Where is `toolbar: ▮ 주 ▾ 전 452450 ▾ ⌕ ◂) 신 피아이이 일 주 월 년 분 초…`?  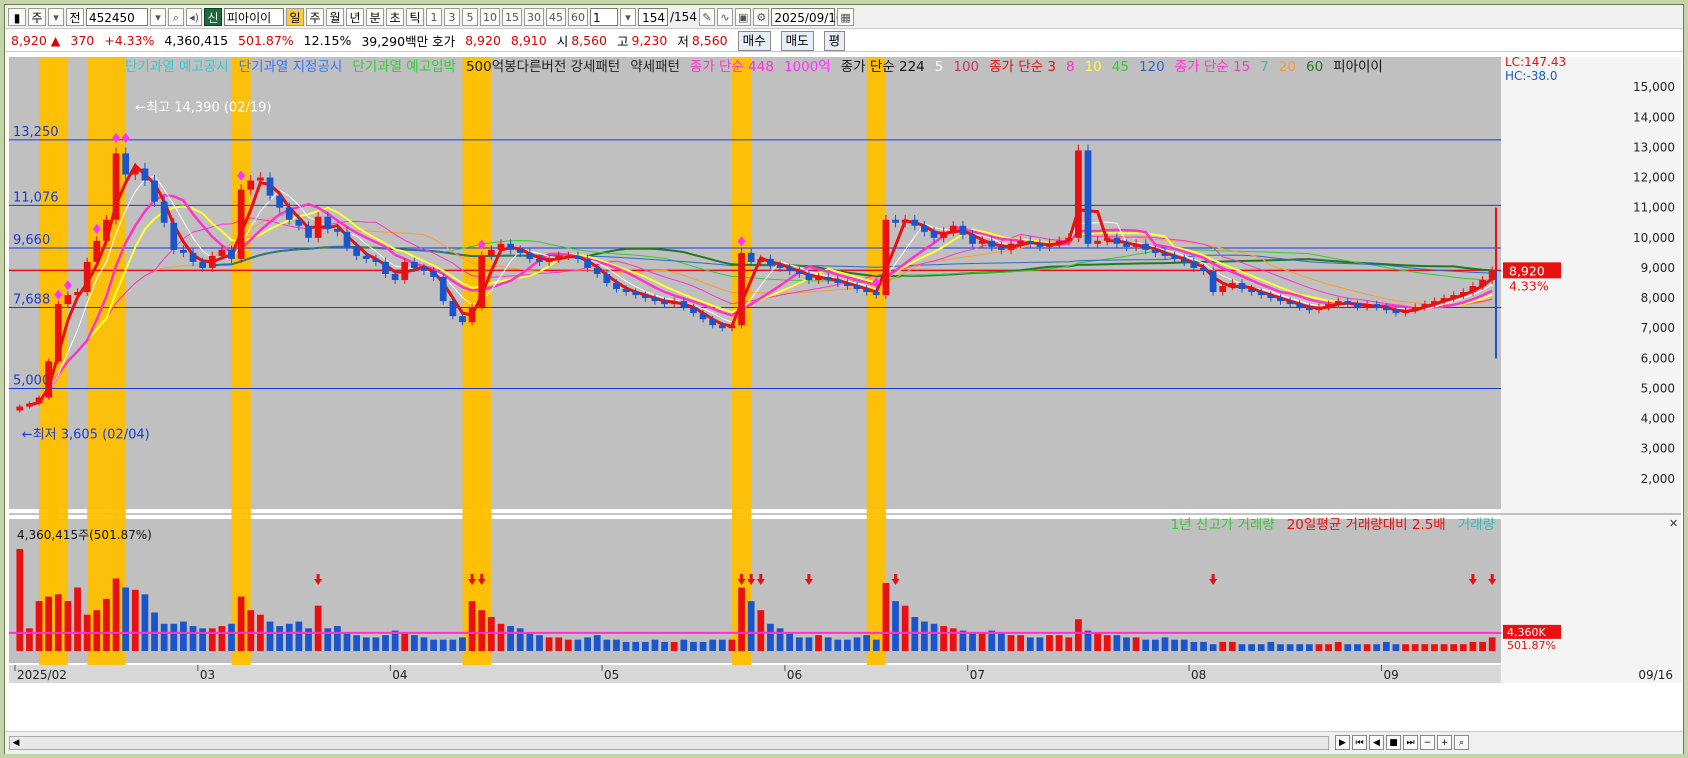 toolbar: ▮ 주 ▾ 전 452450 ▾ ⌕ ◂) 신 피아이이 일 주 월 년 분 초… is located at coordinates (844, 17).